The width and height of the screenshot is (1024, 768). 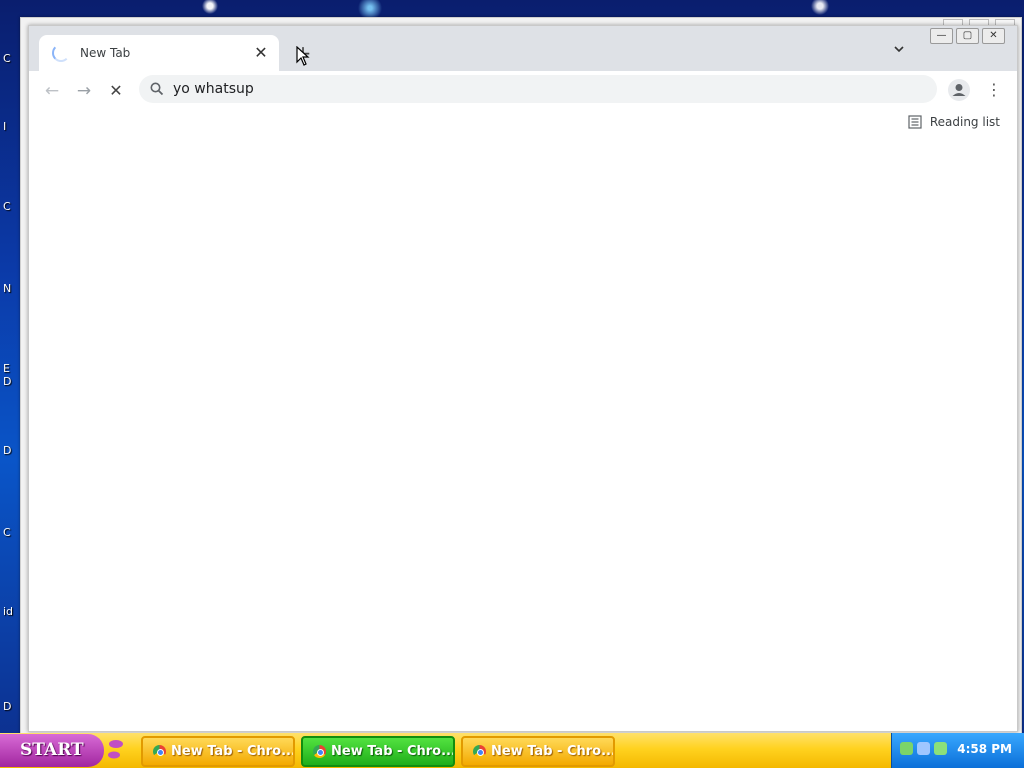 I want to click on close-window-button: ✕, so click(x=993, y=36).